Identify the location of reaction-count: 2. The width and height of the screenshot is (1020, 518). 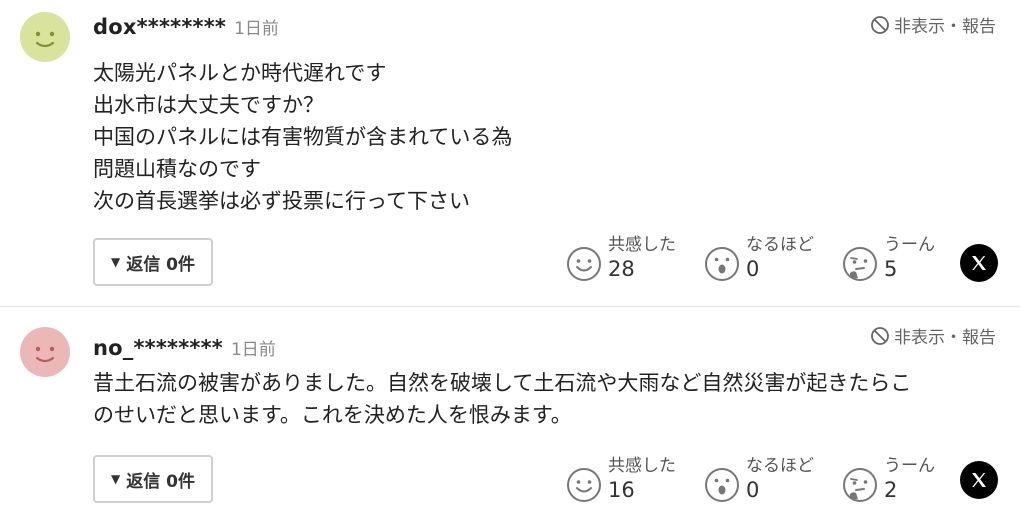
(891, 490).